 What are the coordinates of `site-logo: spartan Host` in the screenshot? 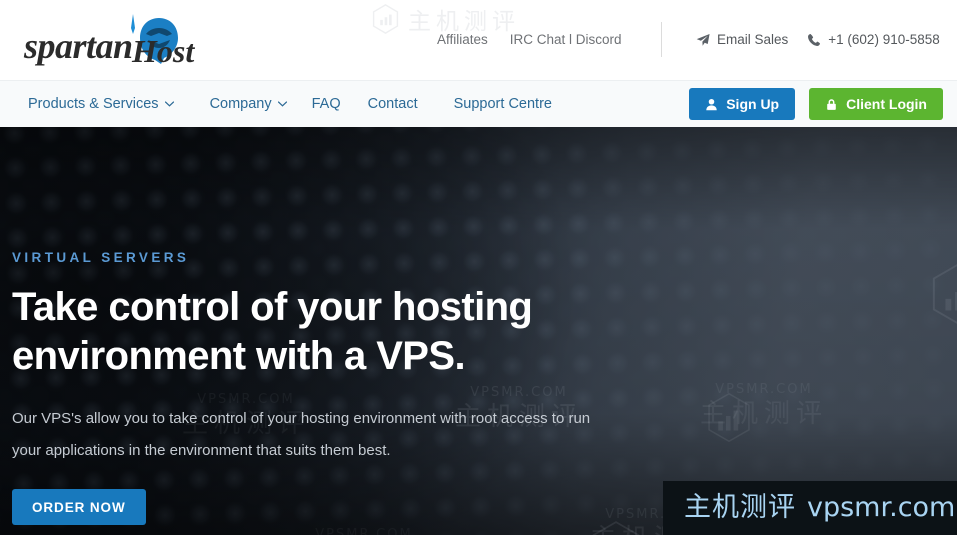 It's located at (114, 39).